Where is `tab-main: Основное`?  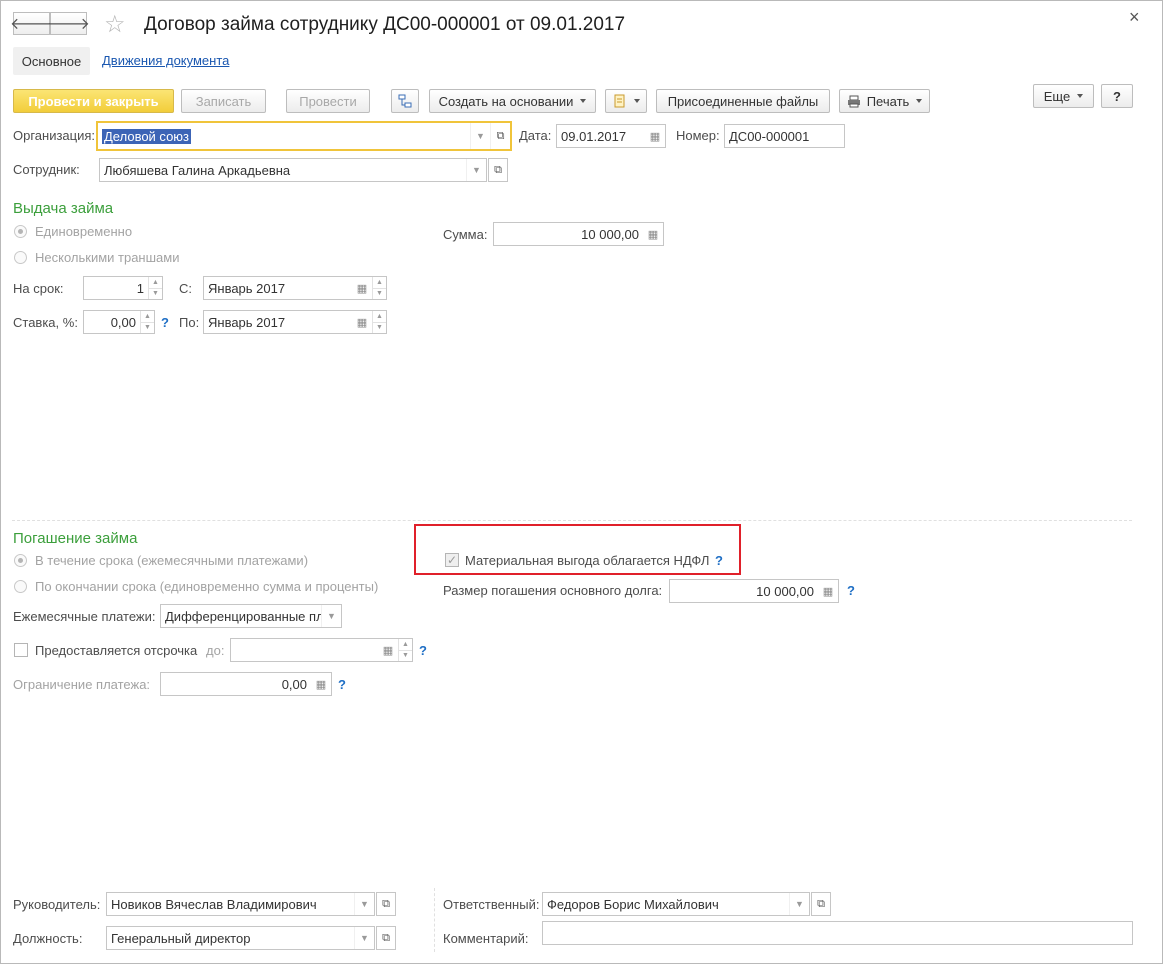 tab-main: Основное is located at coordinates (51, 61).